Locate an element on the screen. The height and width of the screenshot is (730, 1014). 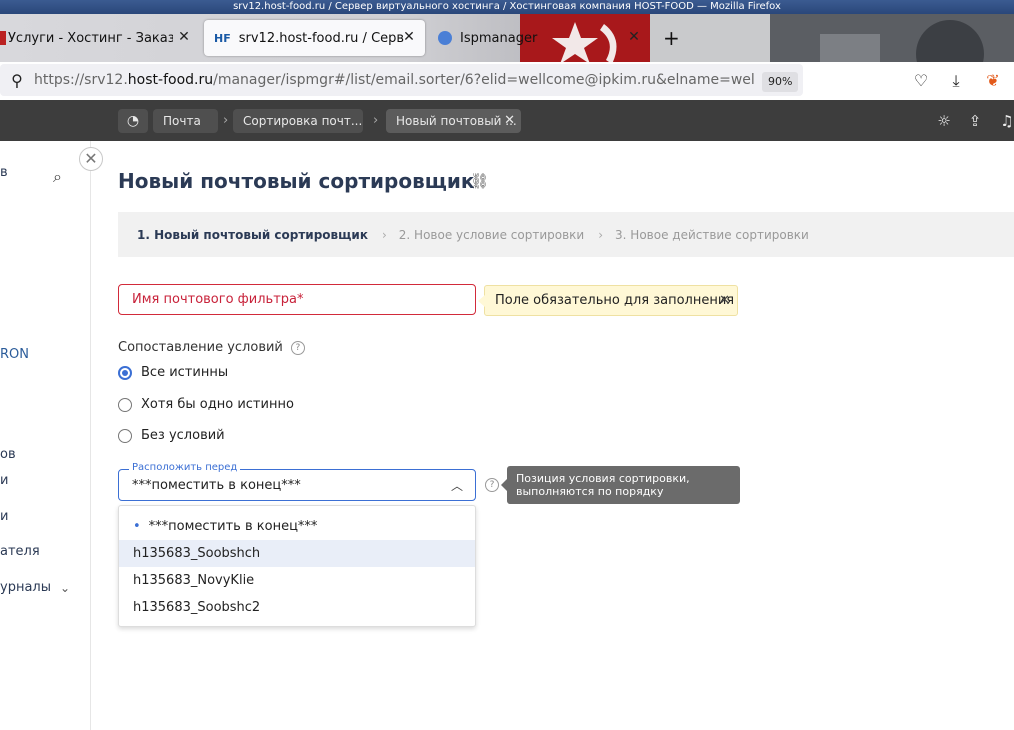
breadcrumb-mail: Почта is located at coordinates (185, 121).